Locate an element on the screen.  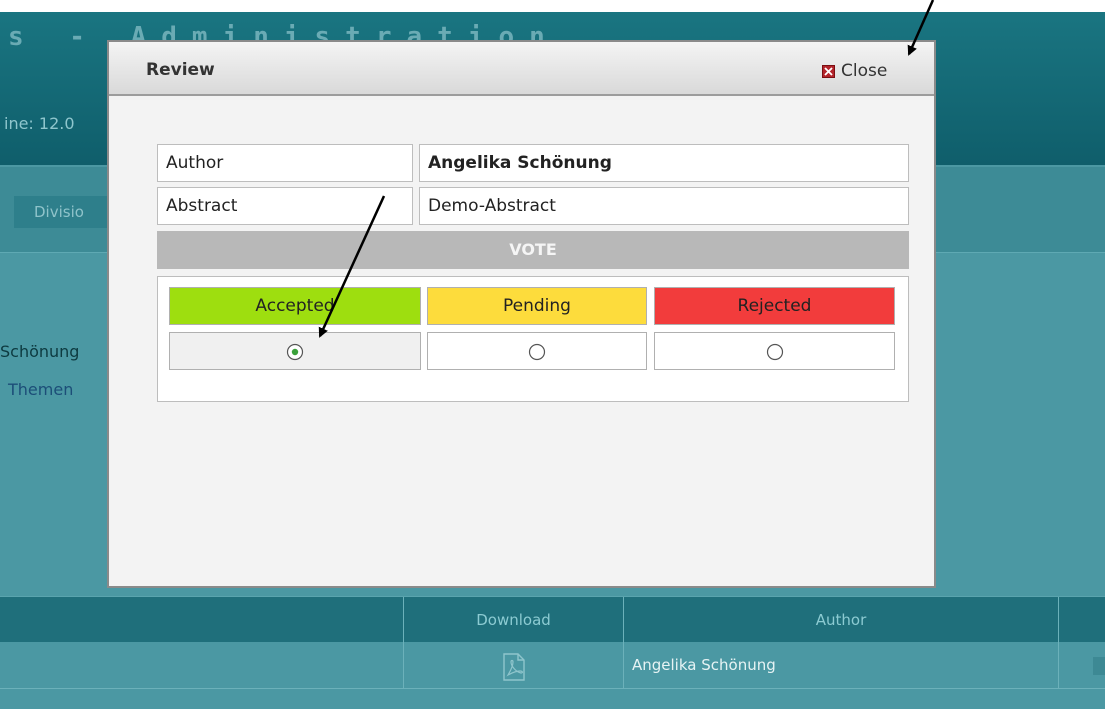
column-header-author: Author is located at coordinates (840, 620).